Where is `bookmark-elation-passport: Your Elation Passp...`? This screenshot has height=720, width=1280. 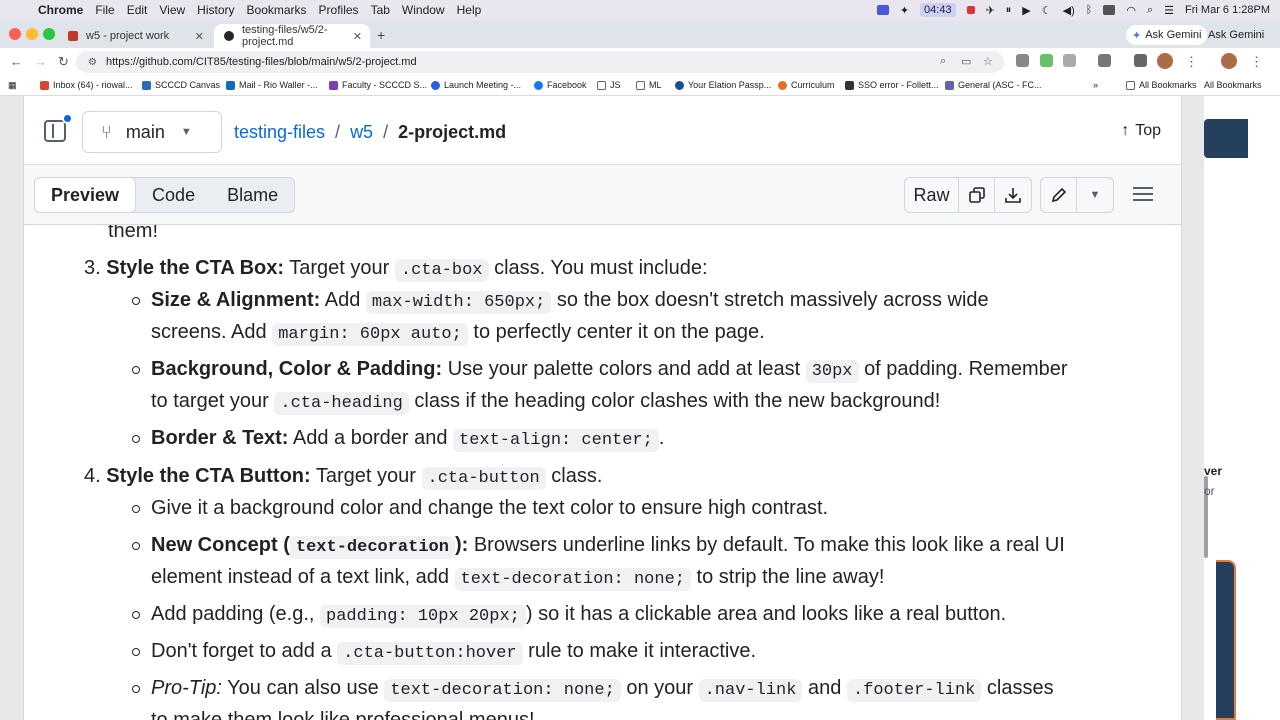 bookmark-elation-passport: Your Elation Passp... is located at coordinates (723, 85).